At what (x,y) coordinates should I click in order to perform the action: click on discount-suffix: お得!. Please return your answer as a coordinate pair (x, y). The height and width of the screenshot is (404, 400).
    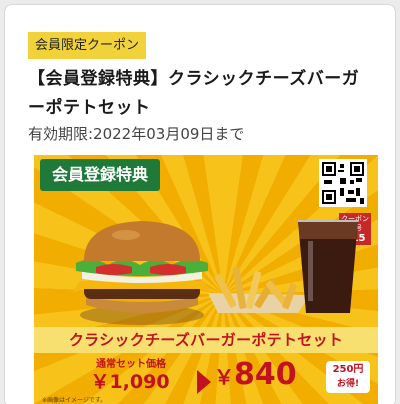
    Looking at the image, I should click on (348, 384).